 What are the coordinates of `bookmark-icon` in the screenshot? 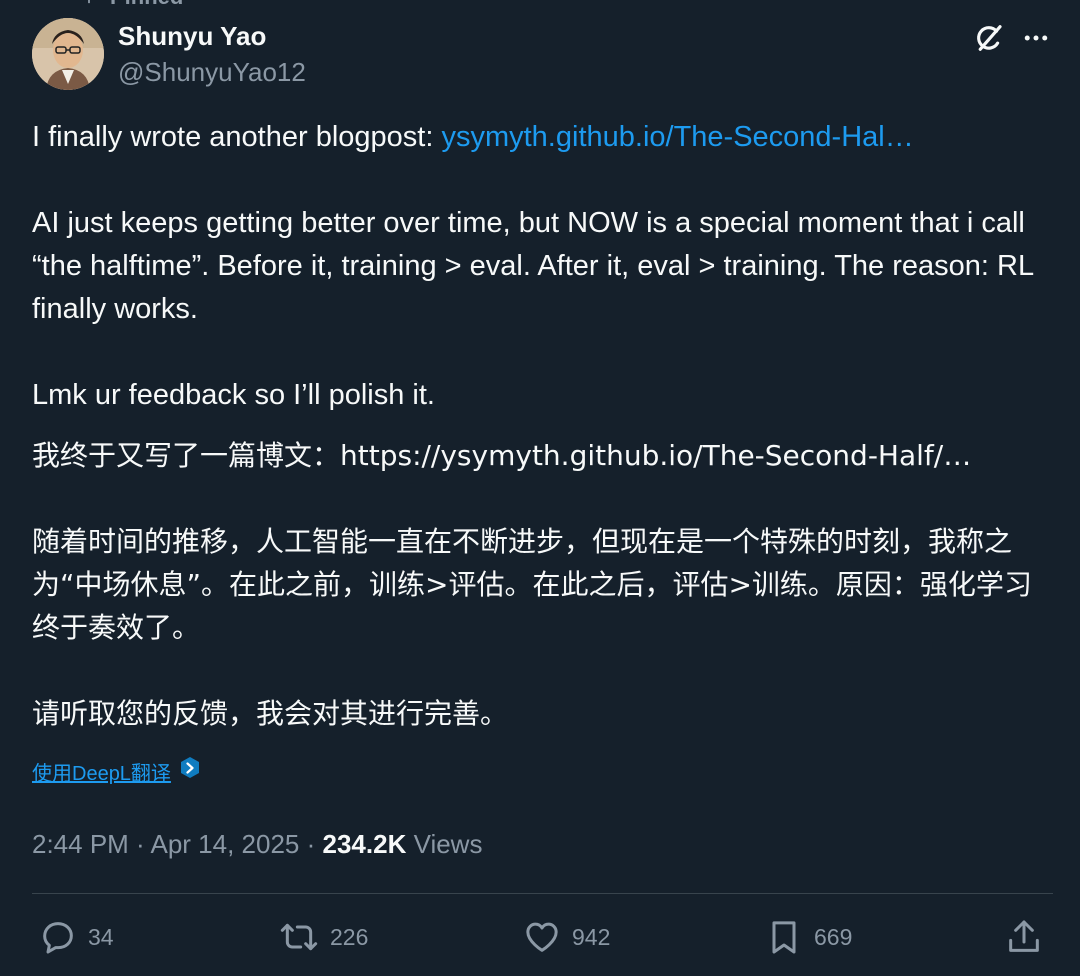 It's located at (784, 937).